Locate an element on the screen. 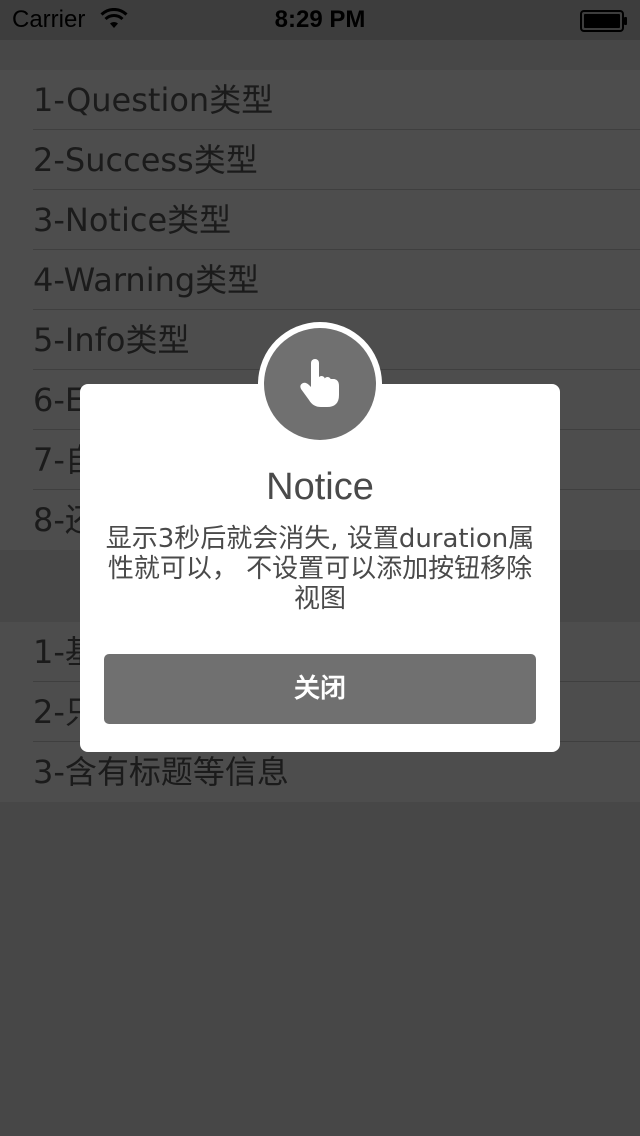 The height and width of the screenshot is (1136, 640). battery-icon is located at coordinates (603, 21).